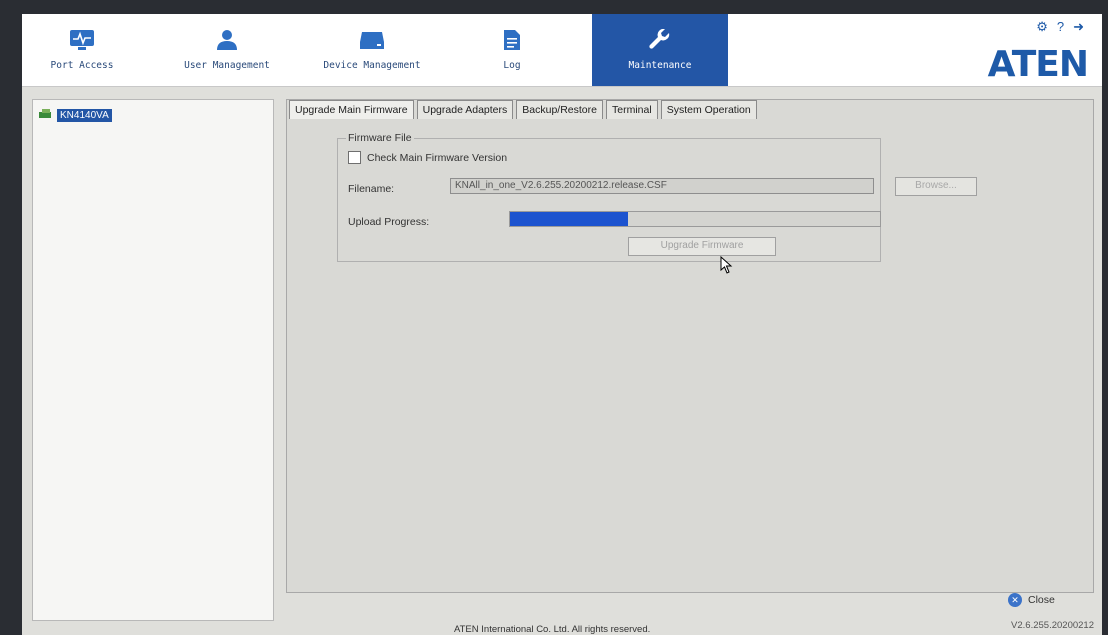 This screenshot has width=1108, height=635. Describe the element at coordinates (569, 219) in the screenshot. I see `upload-progress-fill` at that location.